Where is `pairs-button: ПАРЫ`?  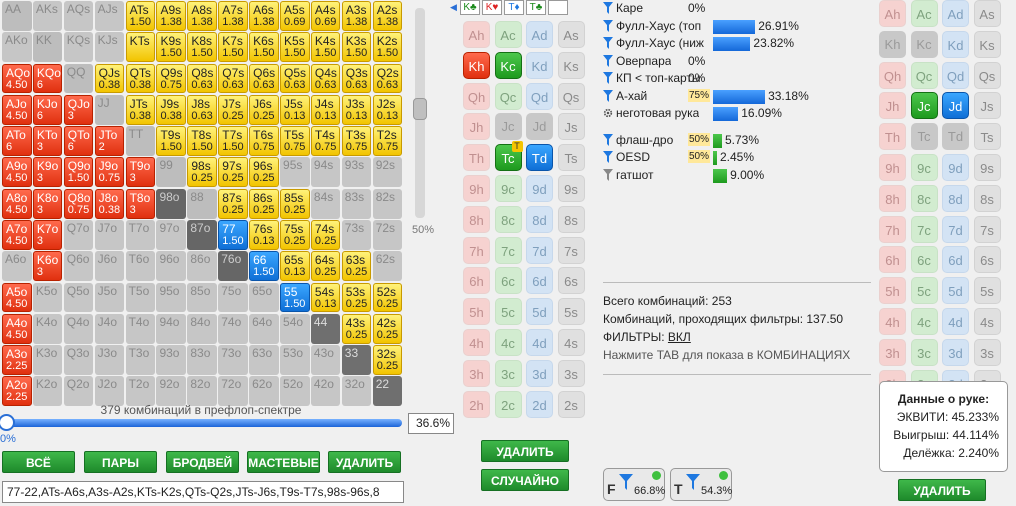 pairs-button: ПАРЫ is located at coordinates (120, 462).